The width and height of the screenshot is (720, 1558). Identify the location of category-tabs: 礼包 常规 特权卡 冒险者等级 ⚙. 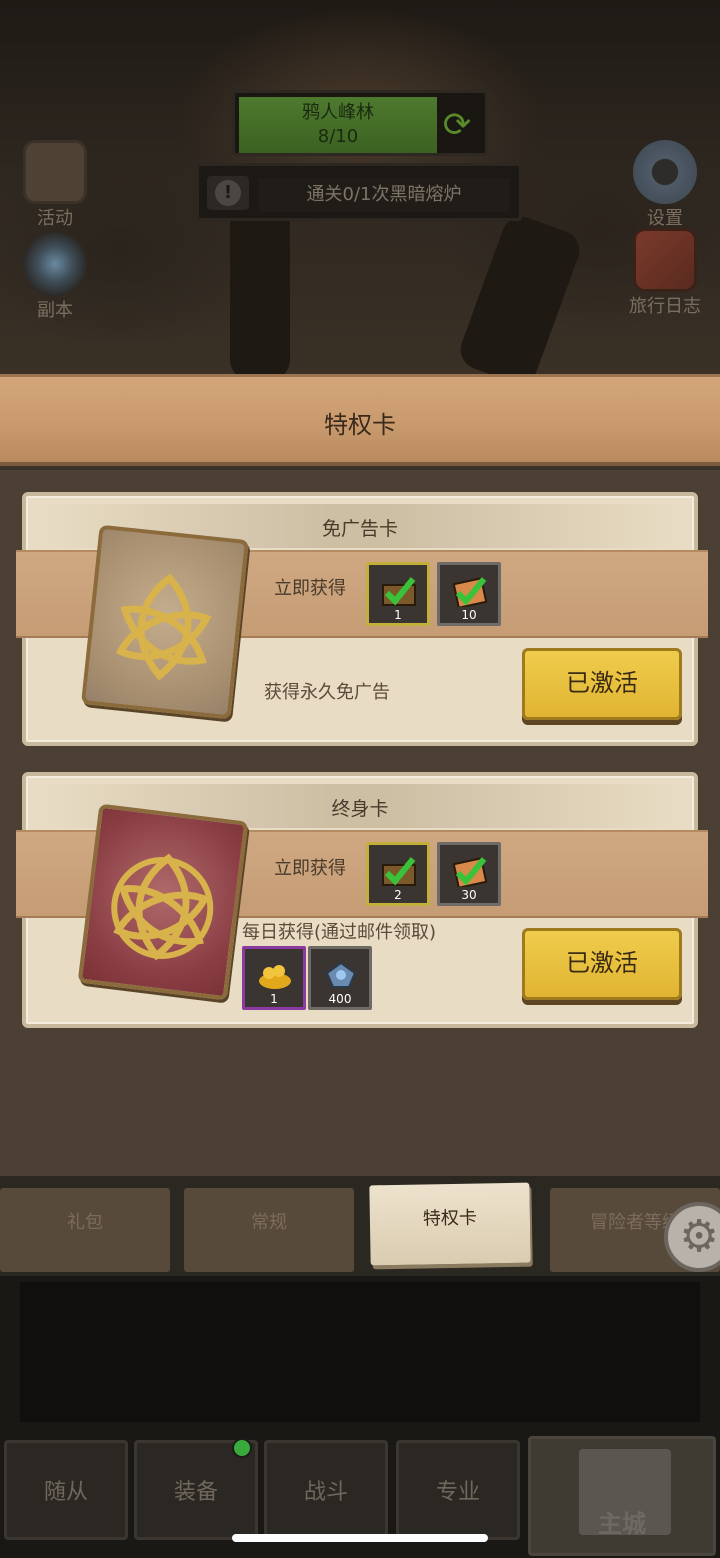
(360, 1226).